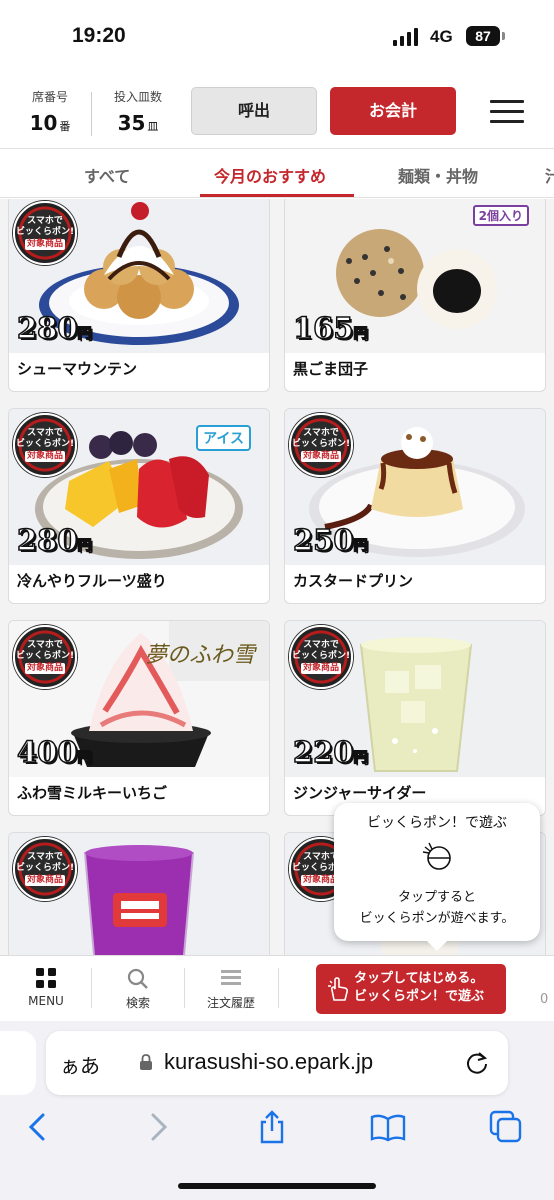 This screenshot has width=554, height=1200. I want to click on seat-number: 席番号 10 番, so click(50, 111).